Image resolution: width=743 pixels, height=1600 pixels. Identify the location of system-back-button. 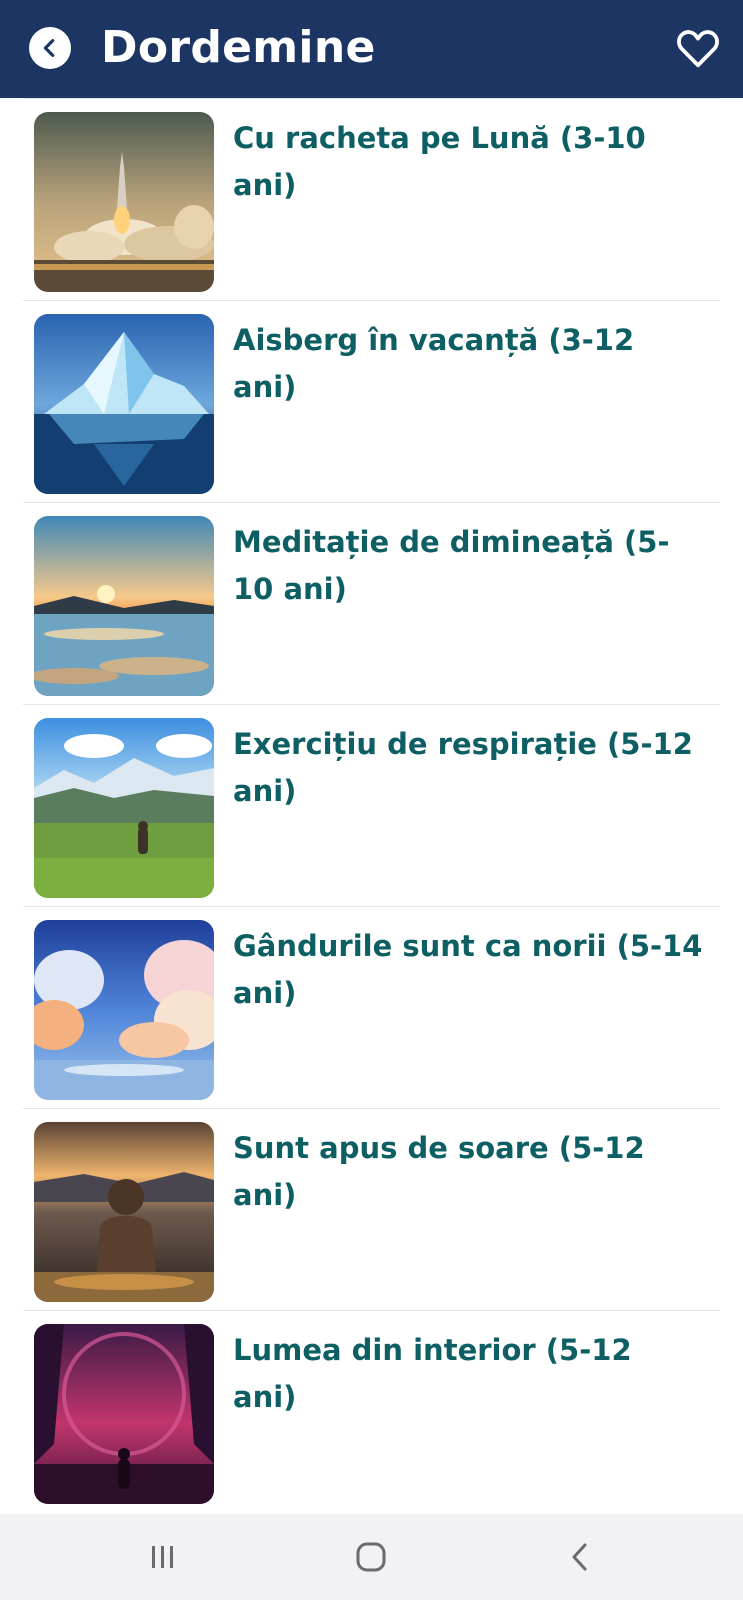
(580, 1557).